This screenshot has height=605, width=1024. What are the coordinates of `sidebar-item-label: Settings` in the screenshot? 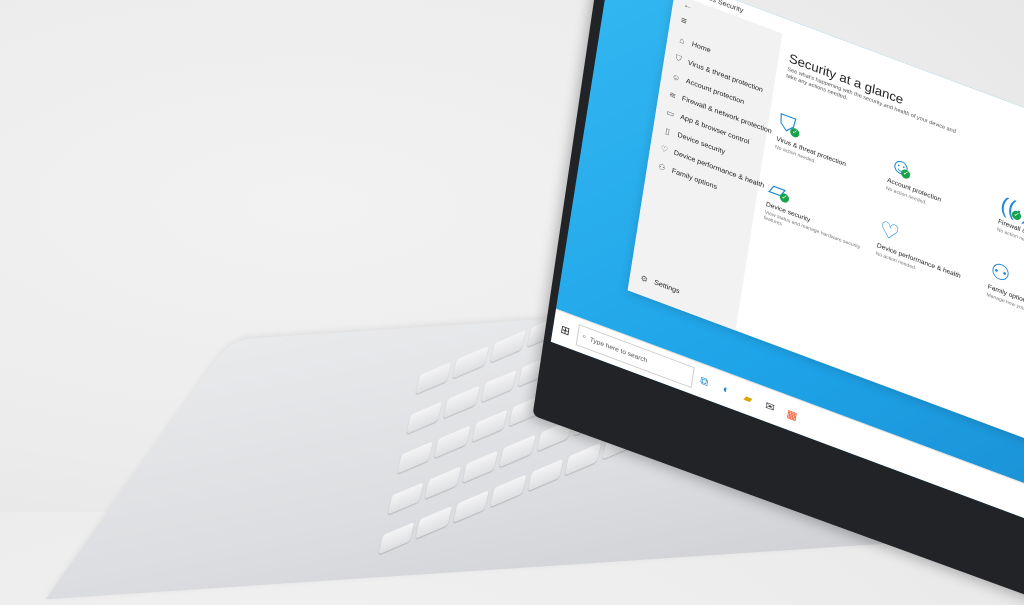 It's located at (667, 287).